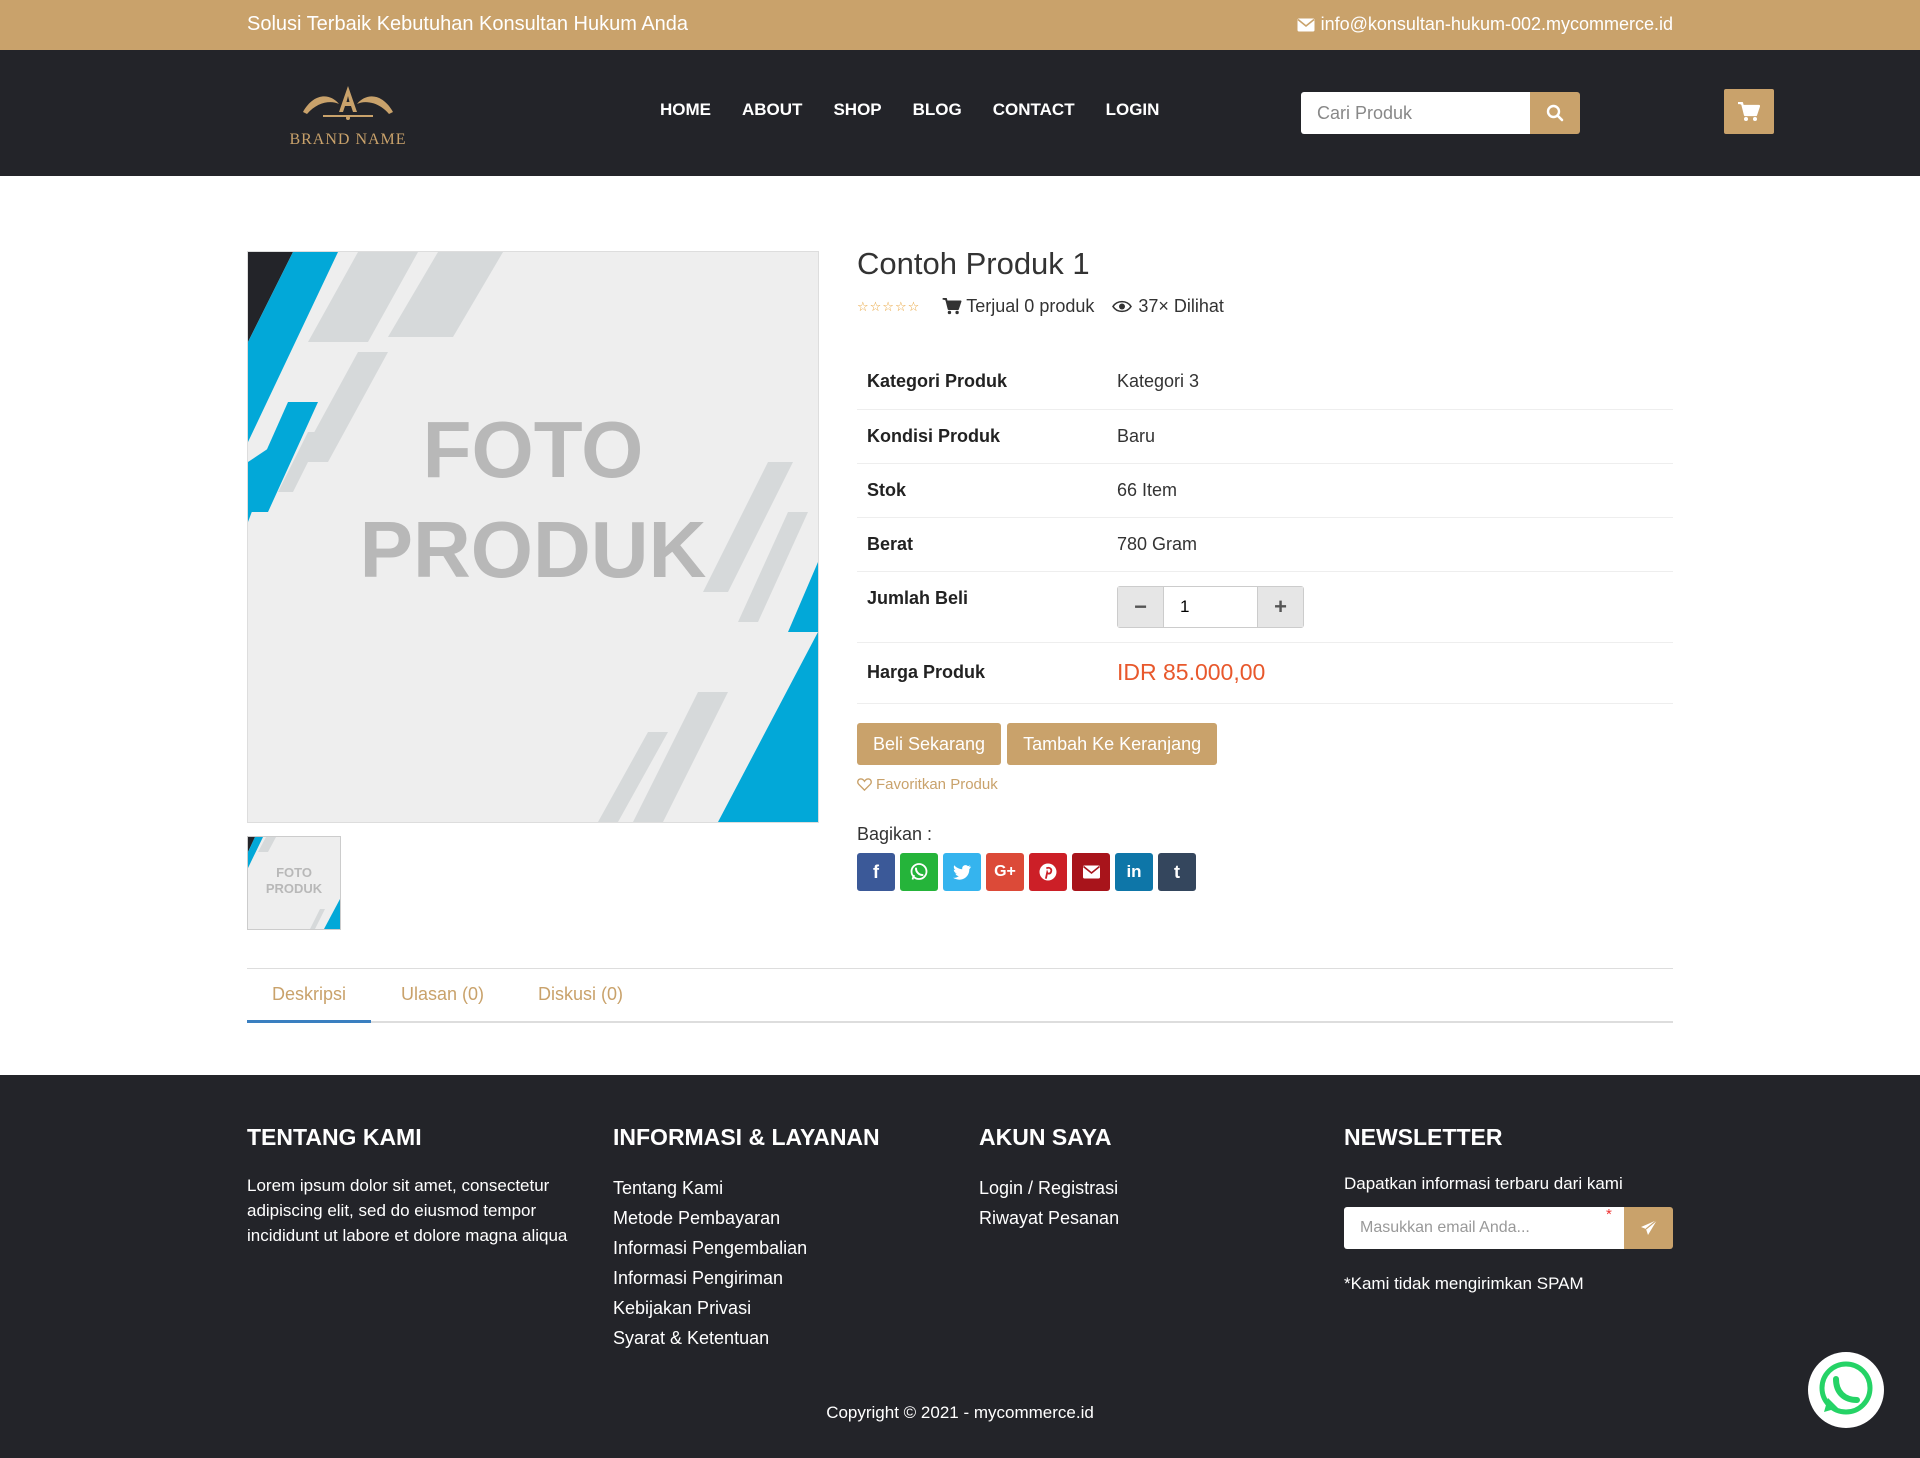 This screenshot has width=1920, height=1458. I want to click on share-tumblr-button: t, so click(1177, 872).